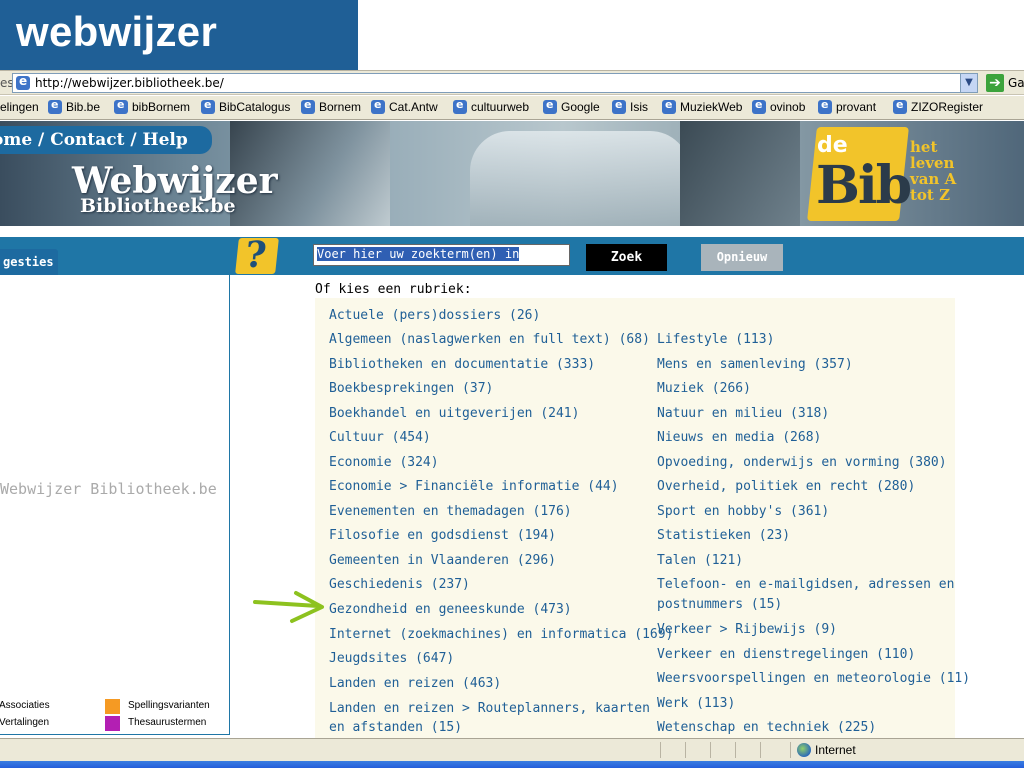 This screenshot has width=1024, height=768. Describe the element at coordinates (380, 438) in the screenshot. I see `category-link: Cultuur (454)` at that location.